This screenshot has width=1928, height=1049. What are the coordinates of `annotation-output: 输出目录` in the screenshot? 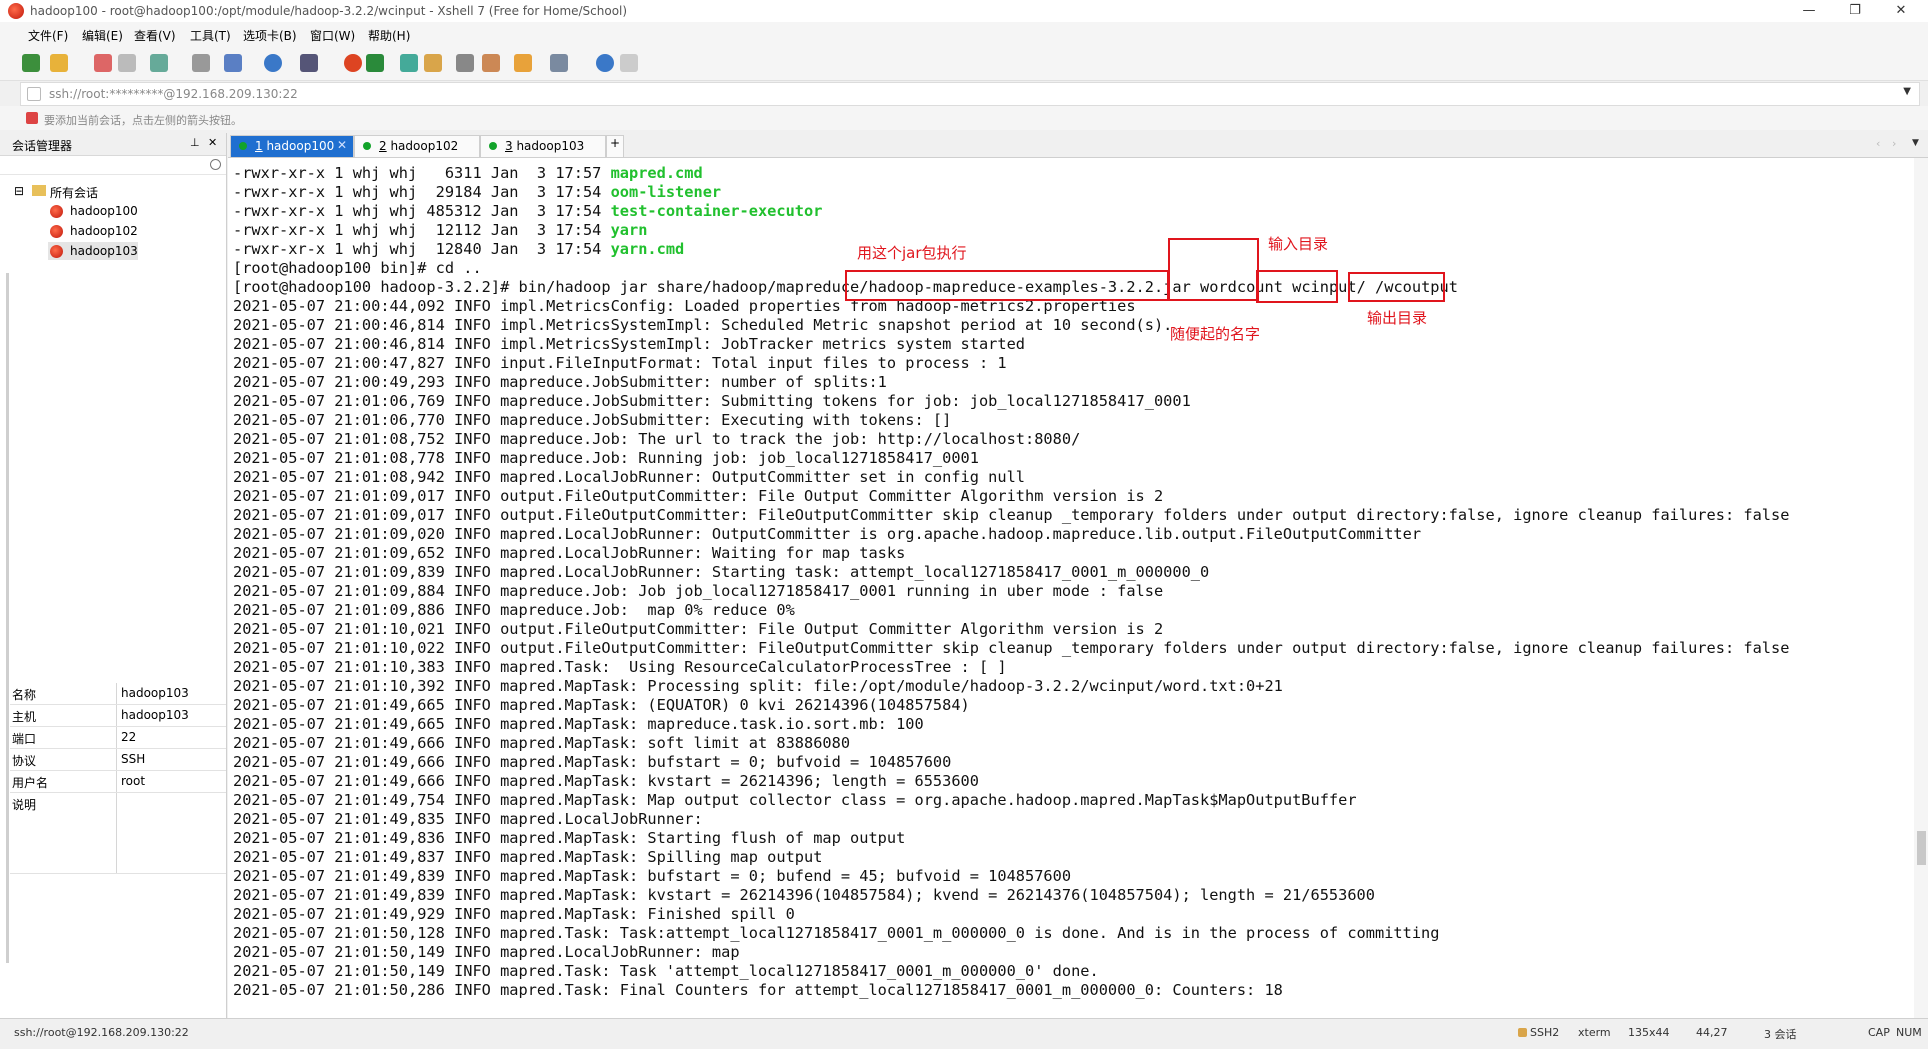 It's located at (1397, 318).